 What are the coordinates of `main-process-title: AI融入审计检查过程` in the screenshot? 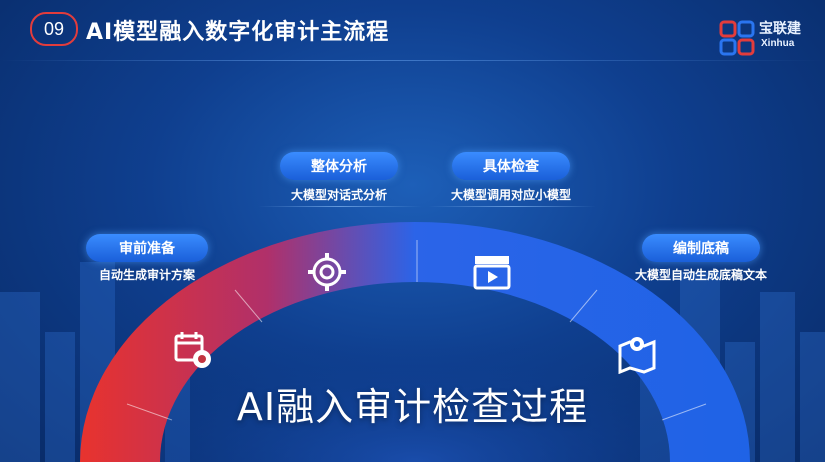 It's located at (412, 407).